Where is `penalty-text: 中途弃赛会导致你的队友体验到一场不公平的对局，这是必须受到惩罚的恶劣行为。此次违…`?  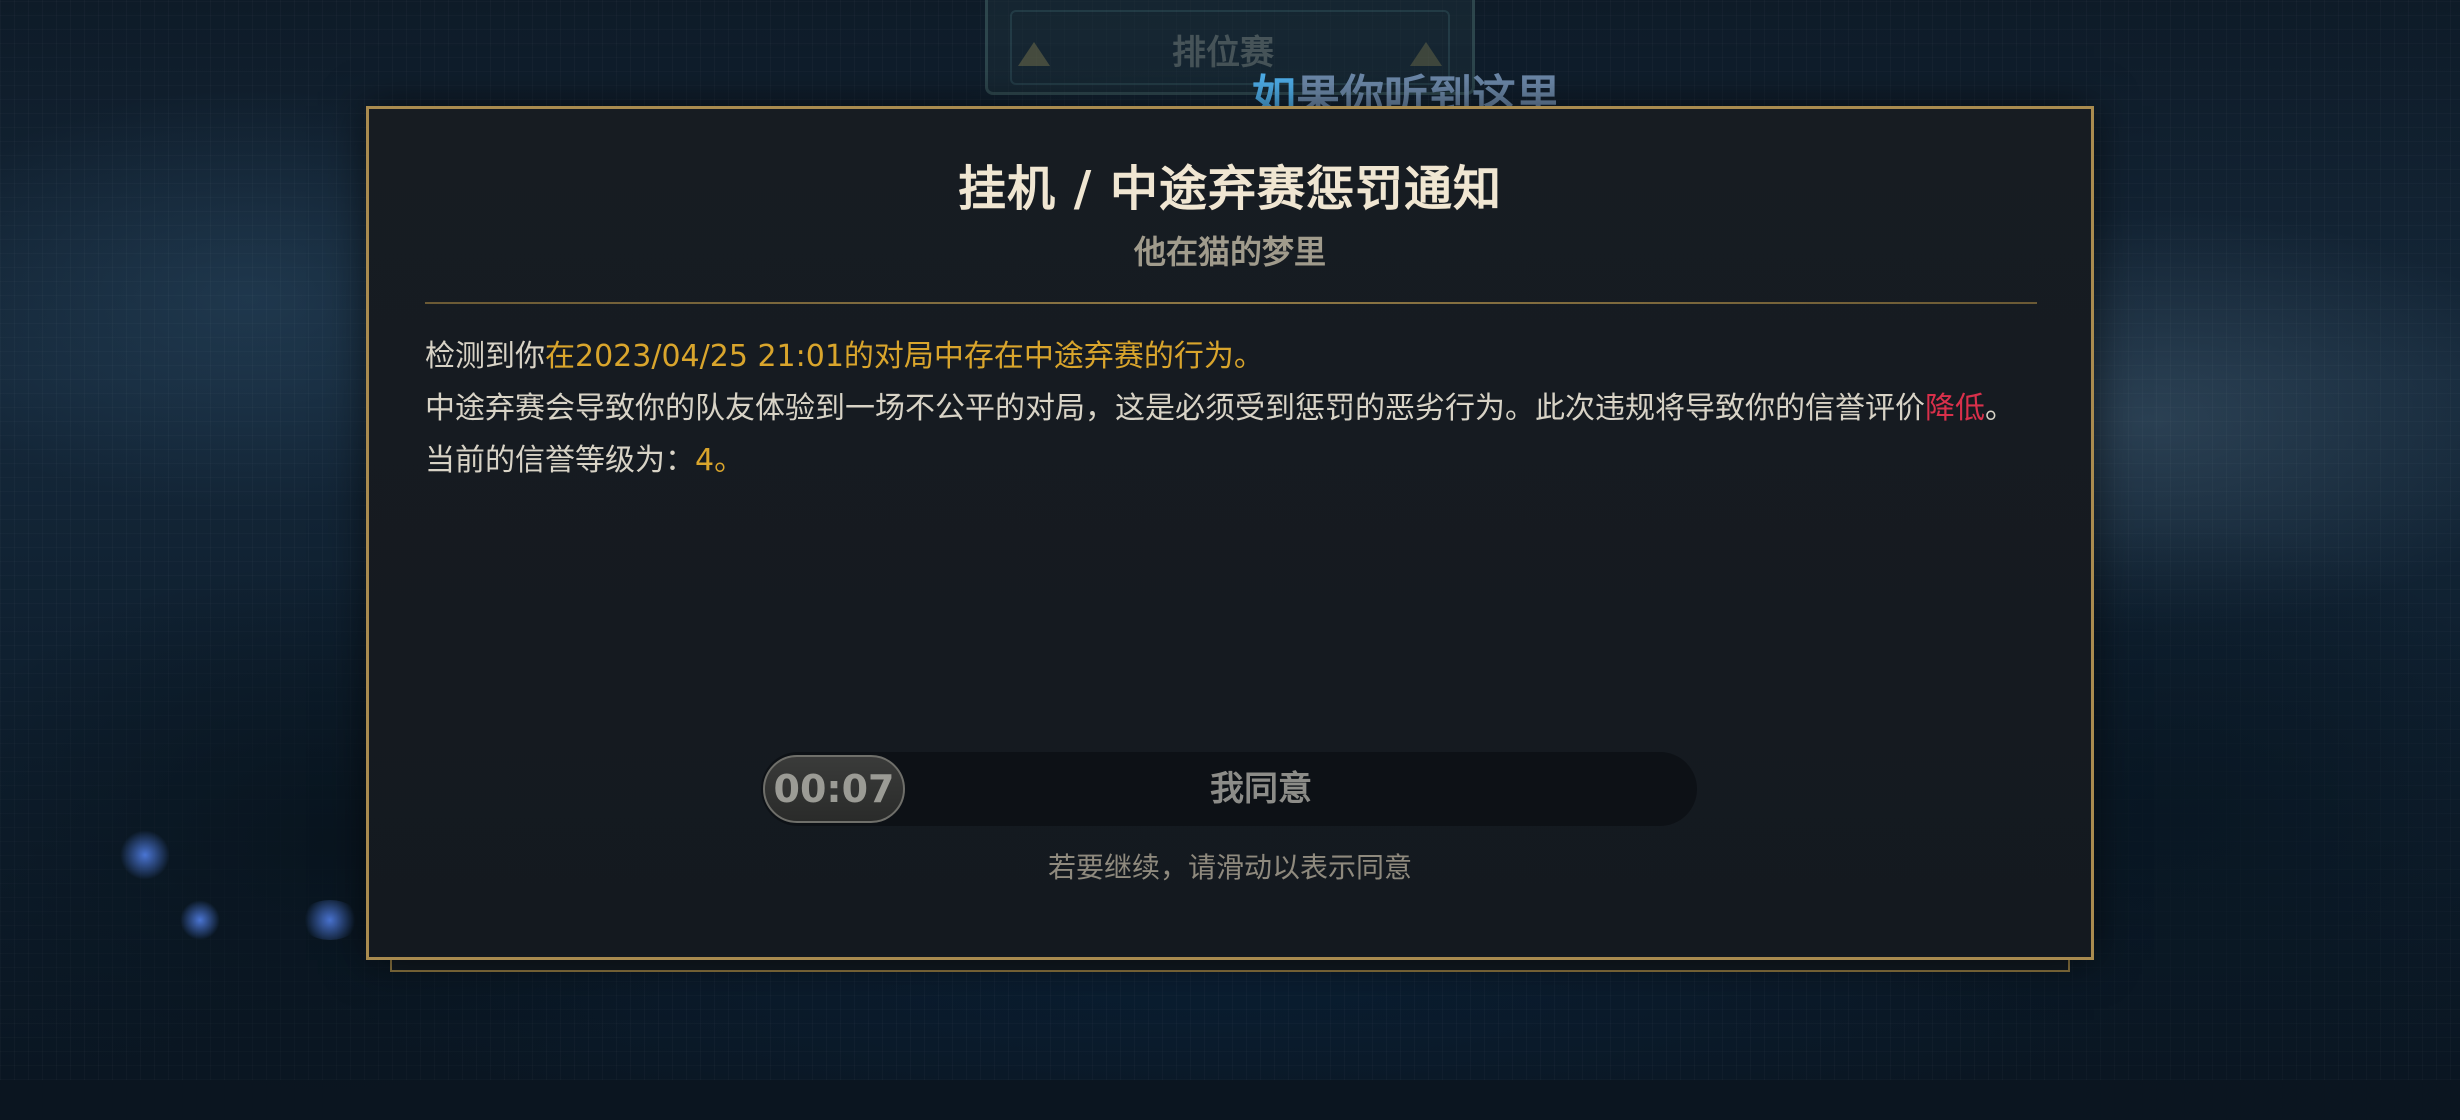 penalty-text: 中途弃赛会导致你的队友体验到一场不公平的对局，这是必须受到惩罚的恶劣行为。此次违… is located at coordinates (1175, 408).